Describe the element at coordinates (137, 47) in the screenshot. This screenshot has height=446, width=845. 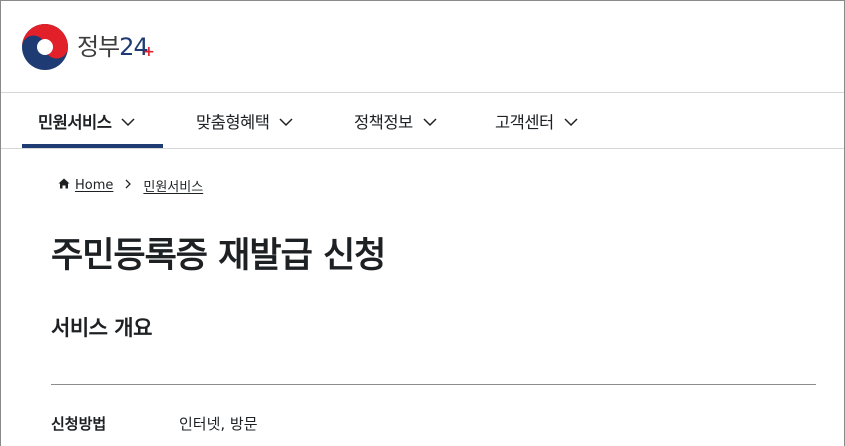
I see `logo-number: 24 +` at that location.